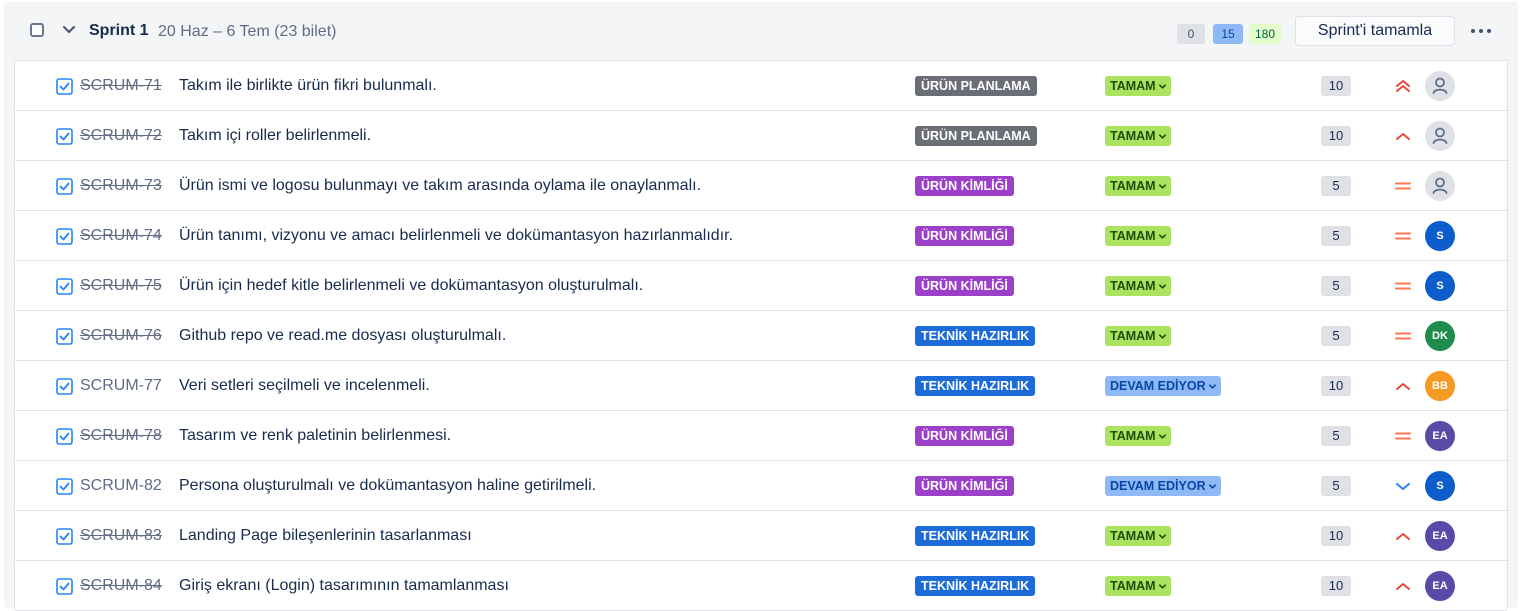 This screenshot has height=611, width=1524. Describe the element at coordinates (37, 30) in the screenshot. I see `select-sprint-checkbox` at that location.